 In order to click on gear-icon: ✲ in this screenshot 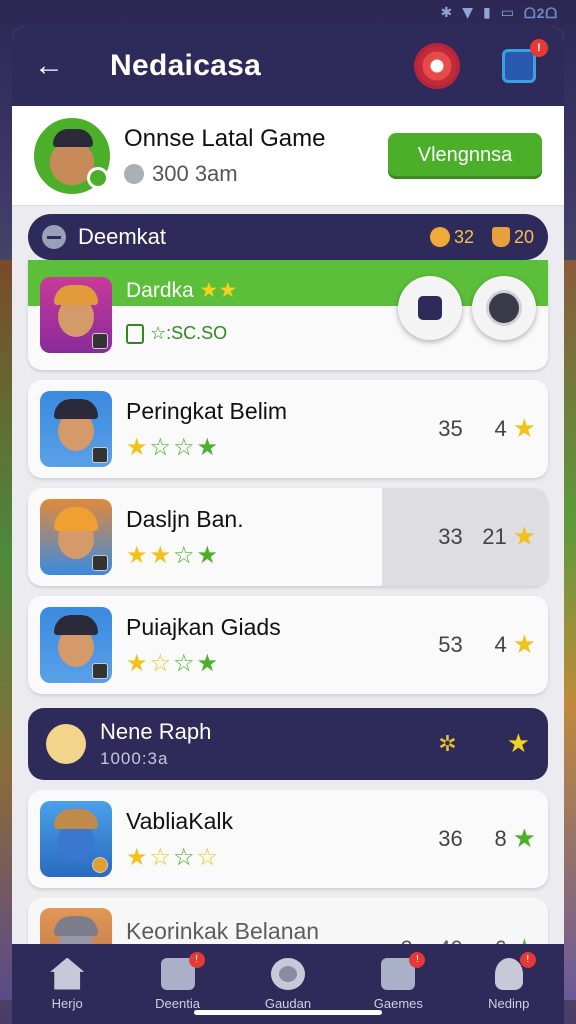, I will do `click(447, 744)`.